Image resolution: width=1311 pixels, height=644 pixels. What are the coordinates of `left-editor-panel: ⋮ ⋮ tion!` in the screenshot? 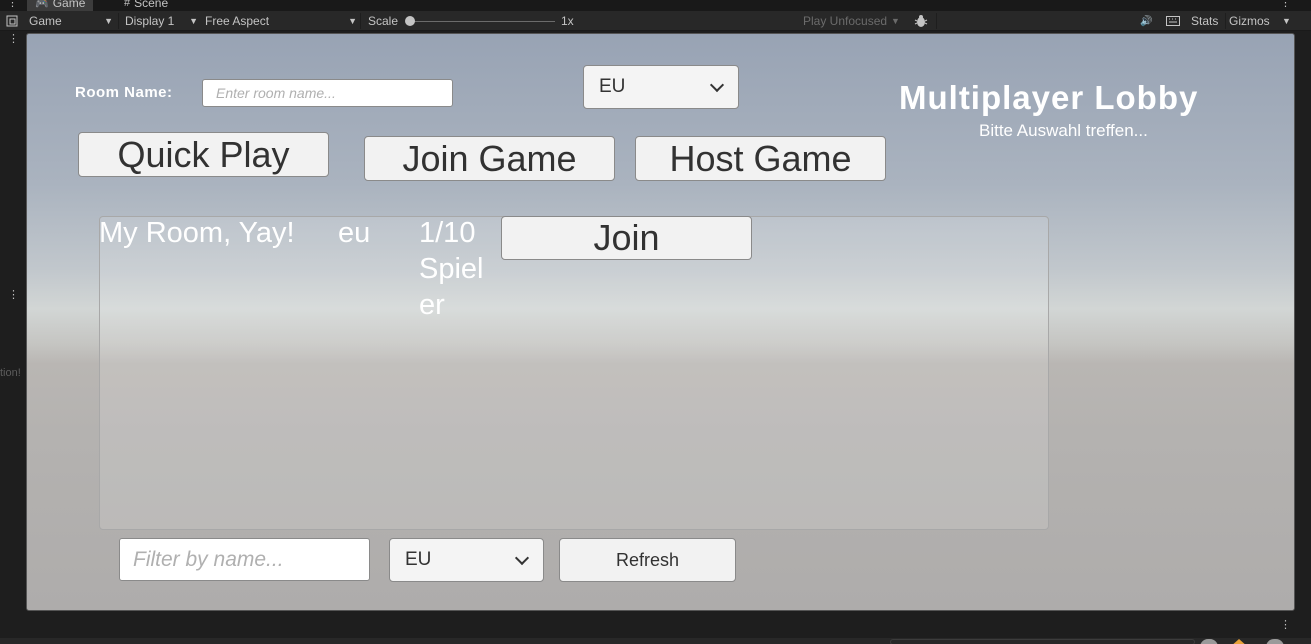 It's located at (12, 321).